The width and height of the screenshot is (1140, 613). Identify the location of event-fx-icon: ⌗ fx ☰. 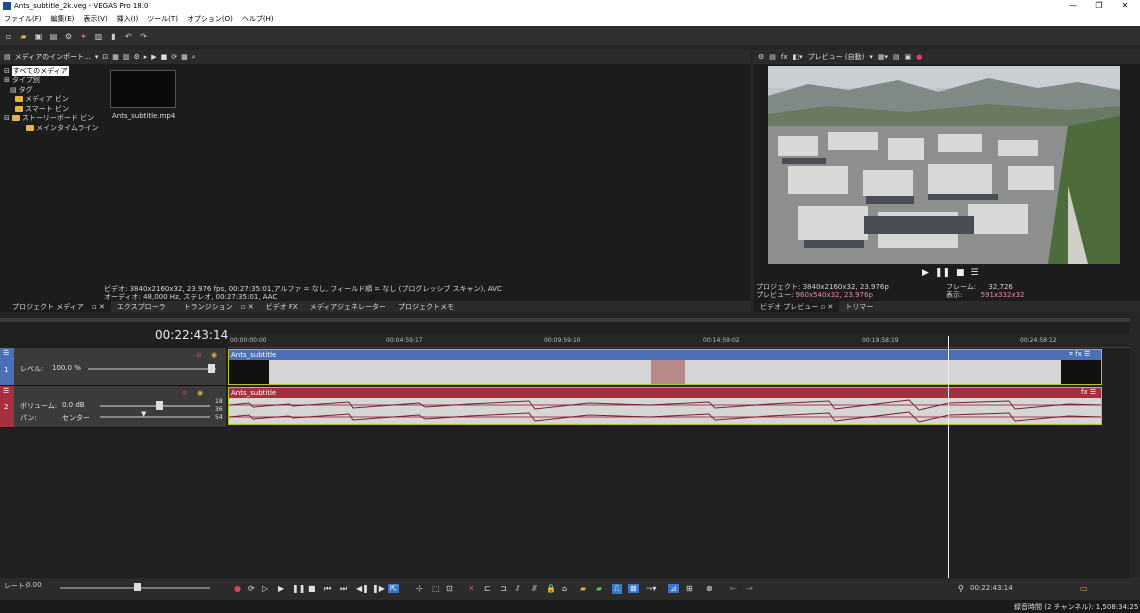
(1079, 354).